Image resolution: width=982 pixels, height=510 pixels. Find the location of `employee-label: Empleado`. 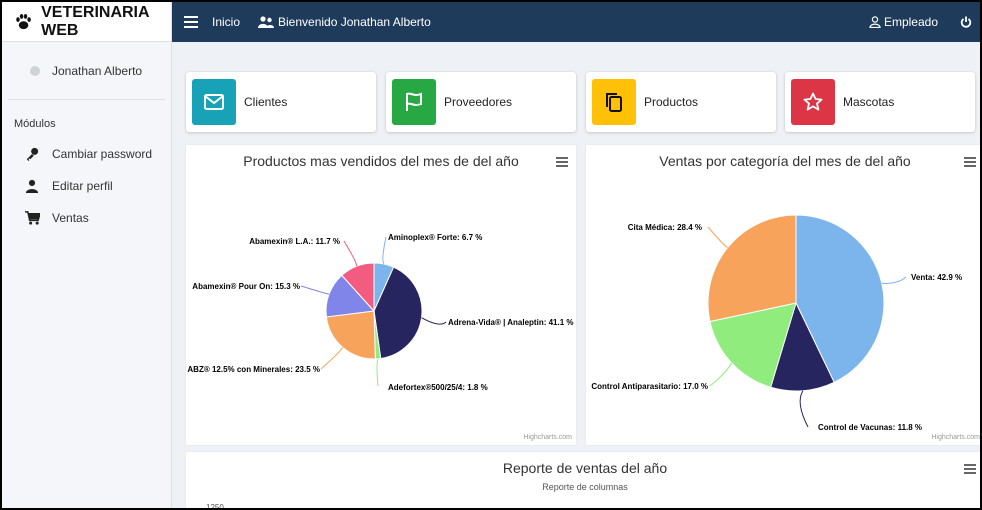

employee-label: Empleado is located at coordinates (910, 22).